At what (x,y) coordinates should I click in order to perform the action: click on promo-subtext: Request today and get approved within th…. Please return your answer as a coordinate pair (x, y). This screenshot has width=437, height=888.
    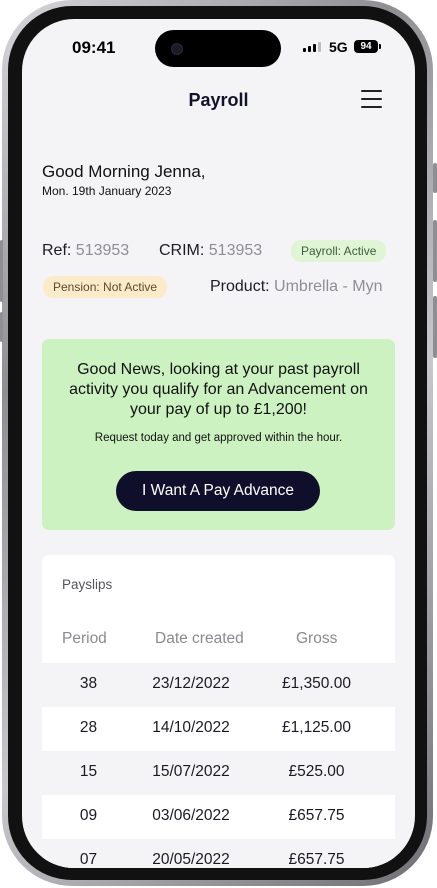
    Looking at the image, I should click on (218, 438).